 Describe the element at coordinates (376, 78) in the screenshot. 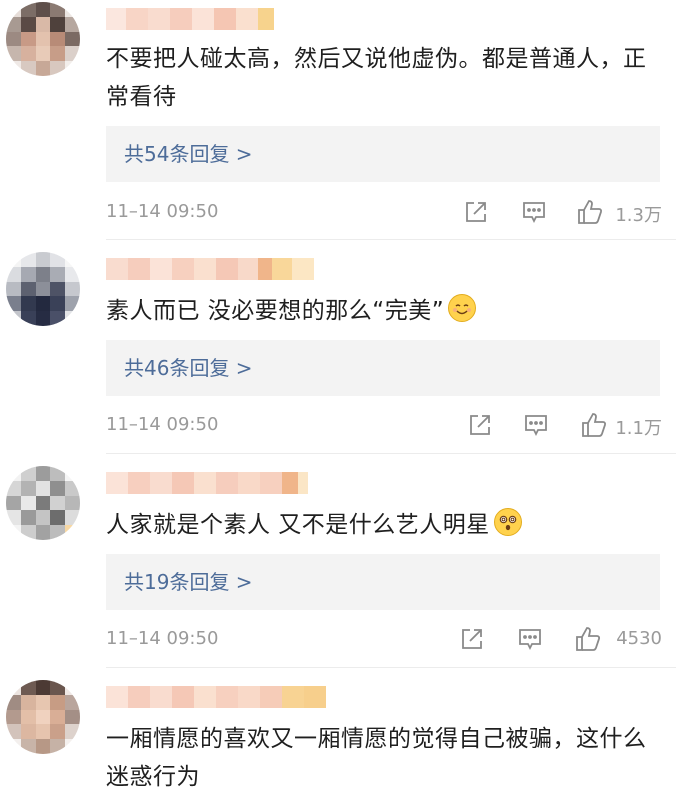

I see `comment-text: 不要把人碰太高，然后又说他虚伪。都是普通人，正常看待` at that location.